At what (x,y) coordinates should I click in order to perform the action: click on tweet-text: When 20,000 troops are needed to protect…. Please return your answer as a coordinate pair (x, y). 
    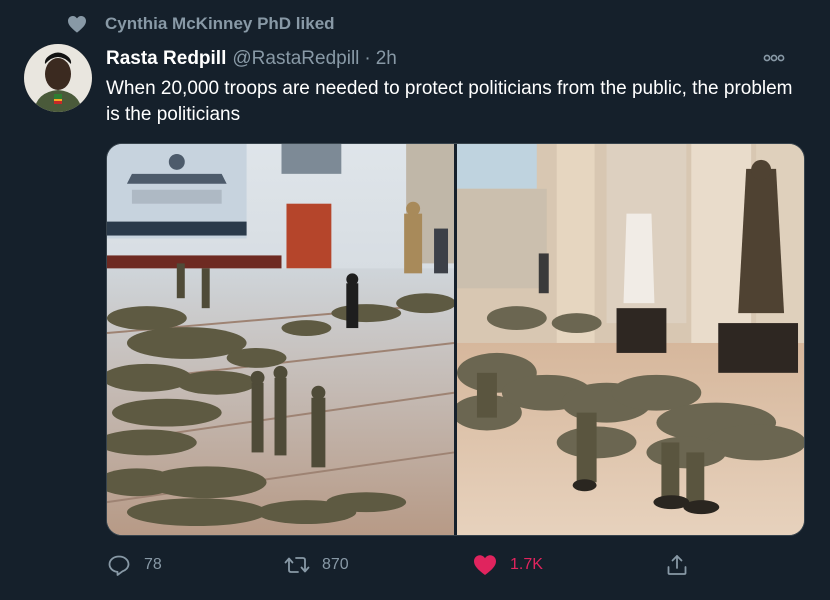
    Looking at the image, I should click on (449, 101).